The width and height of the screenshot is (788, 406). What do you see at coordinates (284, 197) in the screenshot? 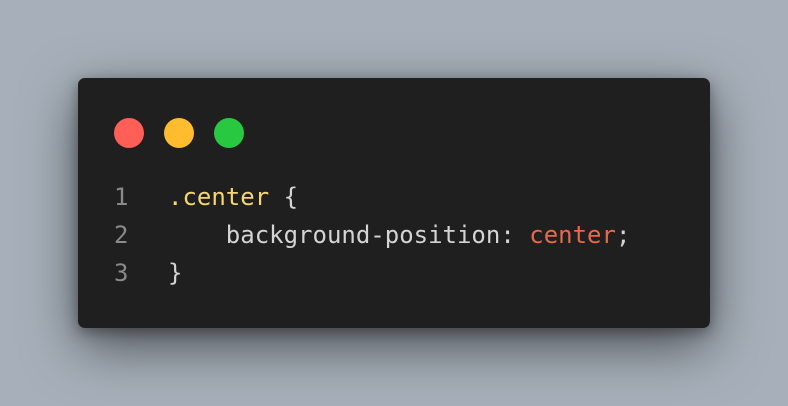
I see `open-brace: {` at bounding box center [284, 197].